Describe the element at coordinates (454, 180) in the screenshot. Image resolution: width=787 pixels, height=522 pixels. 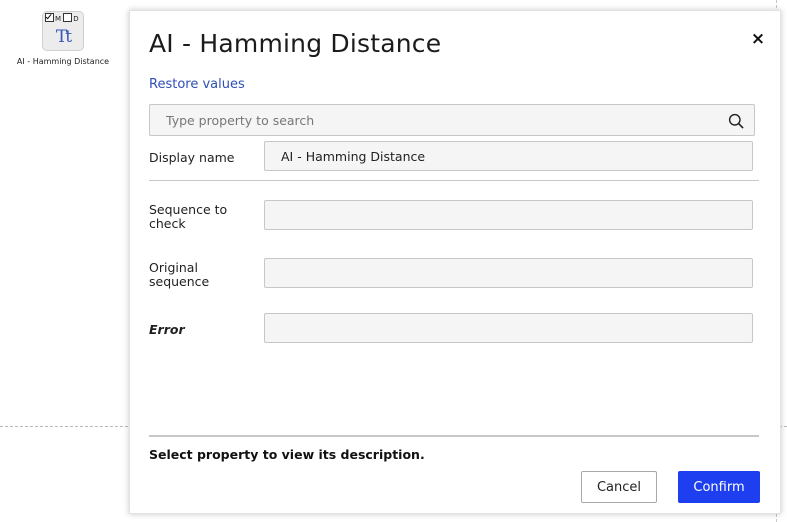
I see `divider` at that location.